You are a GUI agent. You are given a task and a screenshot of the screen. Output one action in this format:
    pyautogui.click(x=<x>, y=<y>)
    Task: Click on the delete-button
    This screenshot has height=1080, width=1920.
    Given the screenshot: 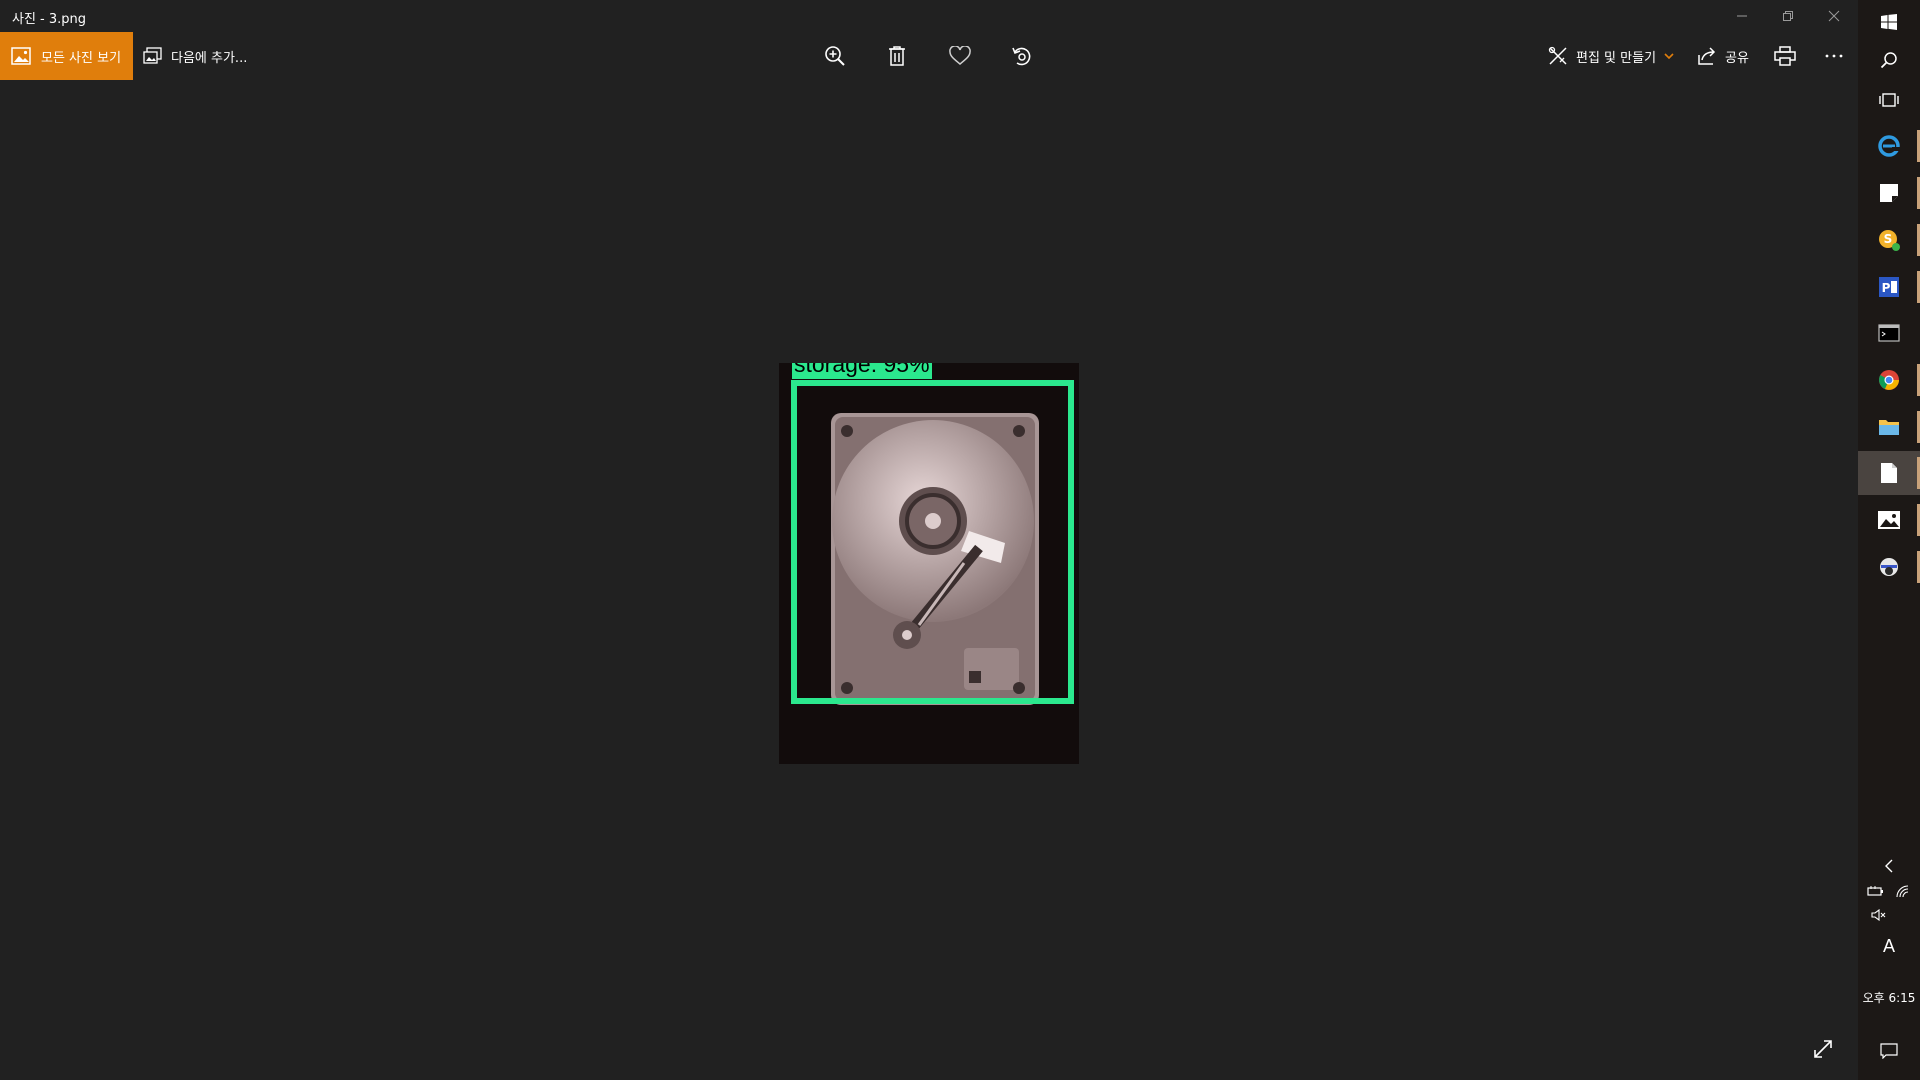 What is the action you would take?
    pyautogui.click(x=897, y=56)
    